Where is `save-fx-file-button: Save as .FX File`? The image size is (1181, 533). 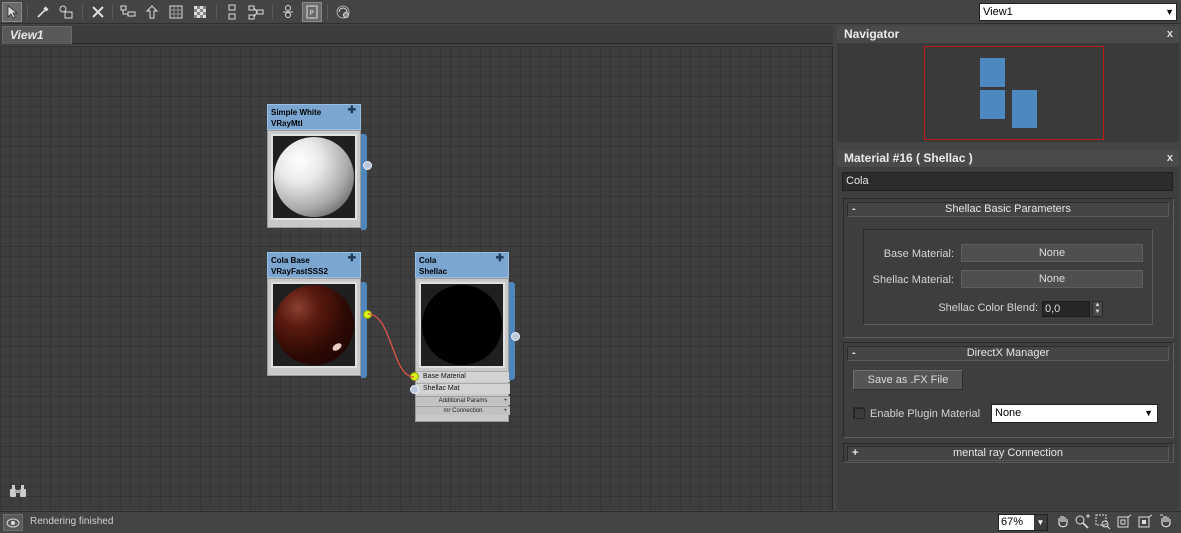 save-fx-file-button: Save as .FX File is located at coordinates (908, 380).